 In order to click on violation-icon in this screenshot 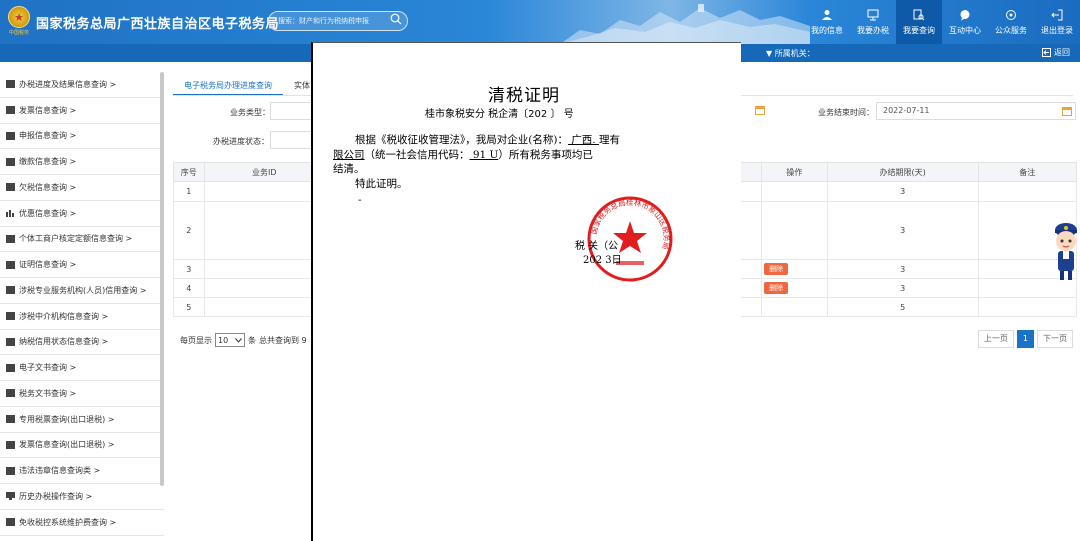, I will do `click(10, 470)`.